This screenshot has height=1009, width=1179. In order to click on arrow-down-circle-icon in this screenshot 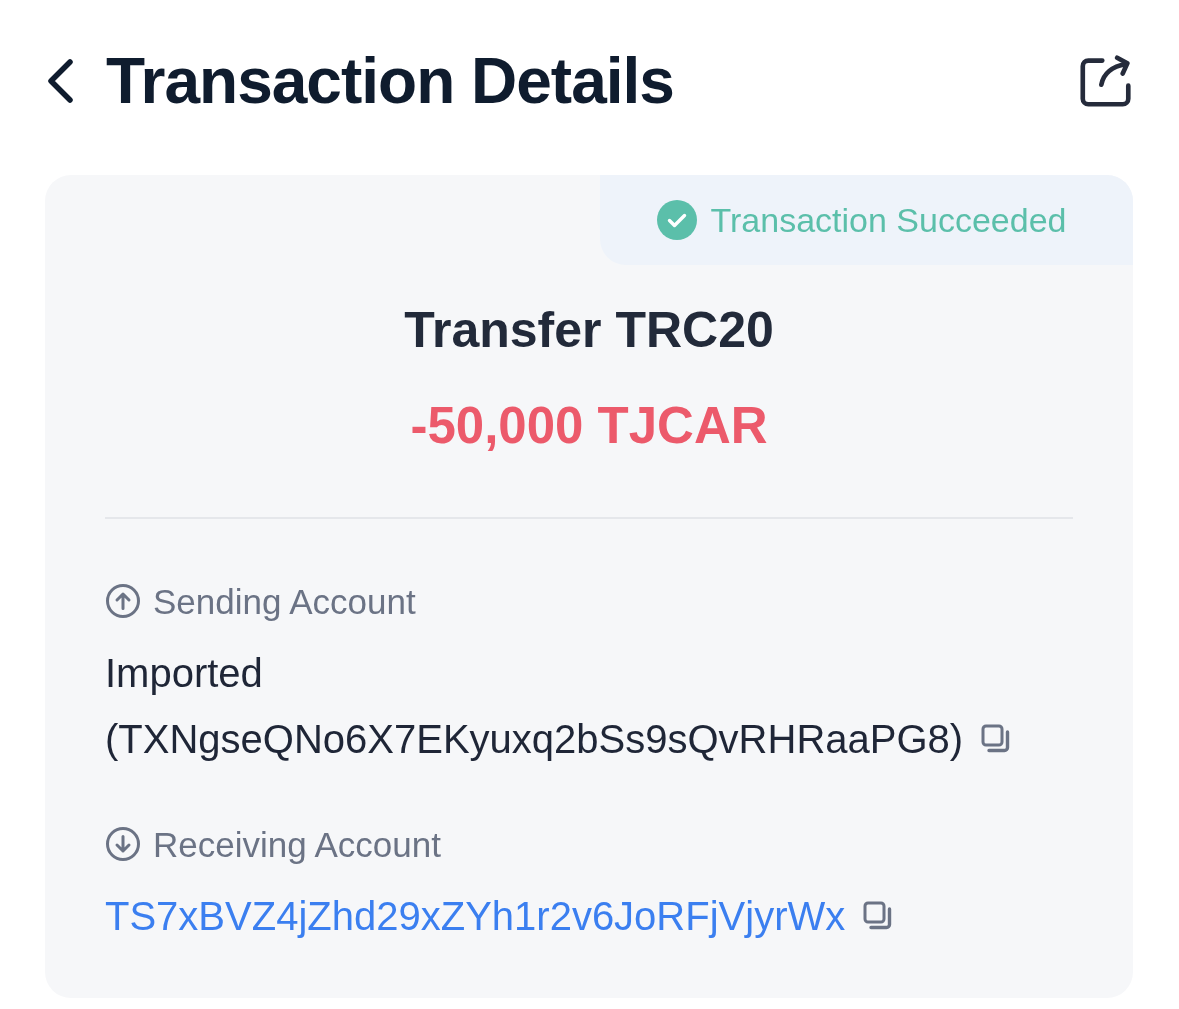, I will do `click(123, 844)`.